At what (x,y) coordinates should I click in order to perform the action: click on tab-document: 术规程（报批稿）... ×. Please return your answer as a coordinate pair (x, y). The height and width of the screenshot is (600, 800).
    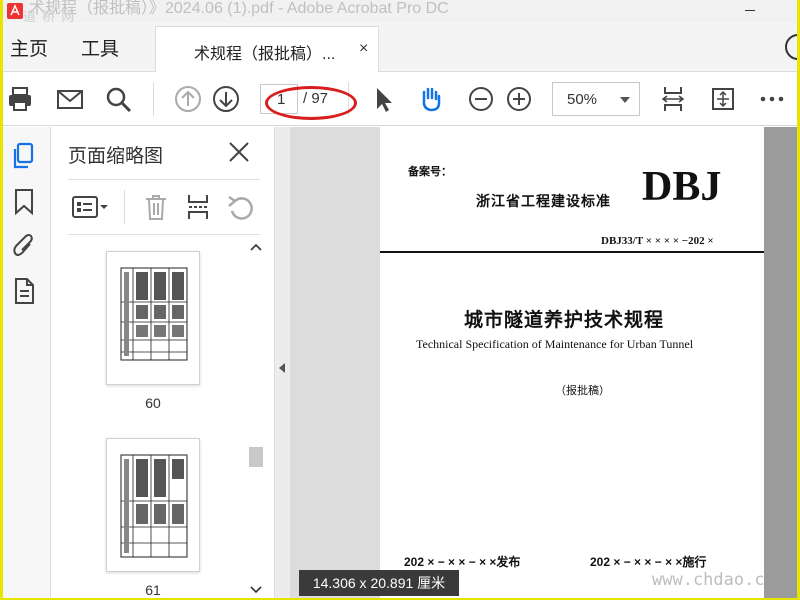
    Looking at the image, I should click on (267, 49).